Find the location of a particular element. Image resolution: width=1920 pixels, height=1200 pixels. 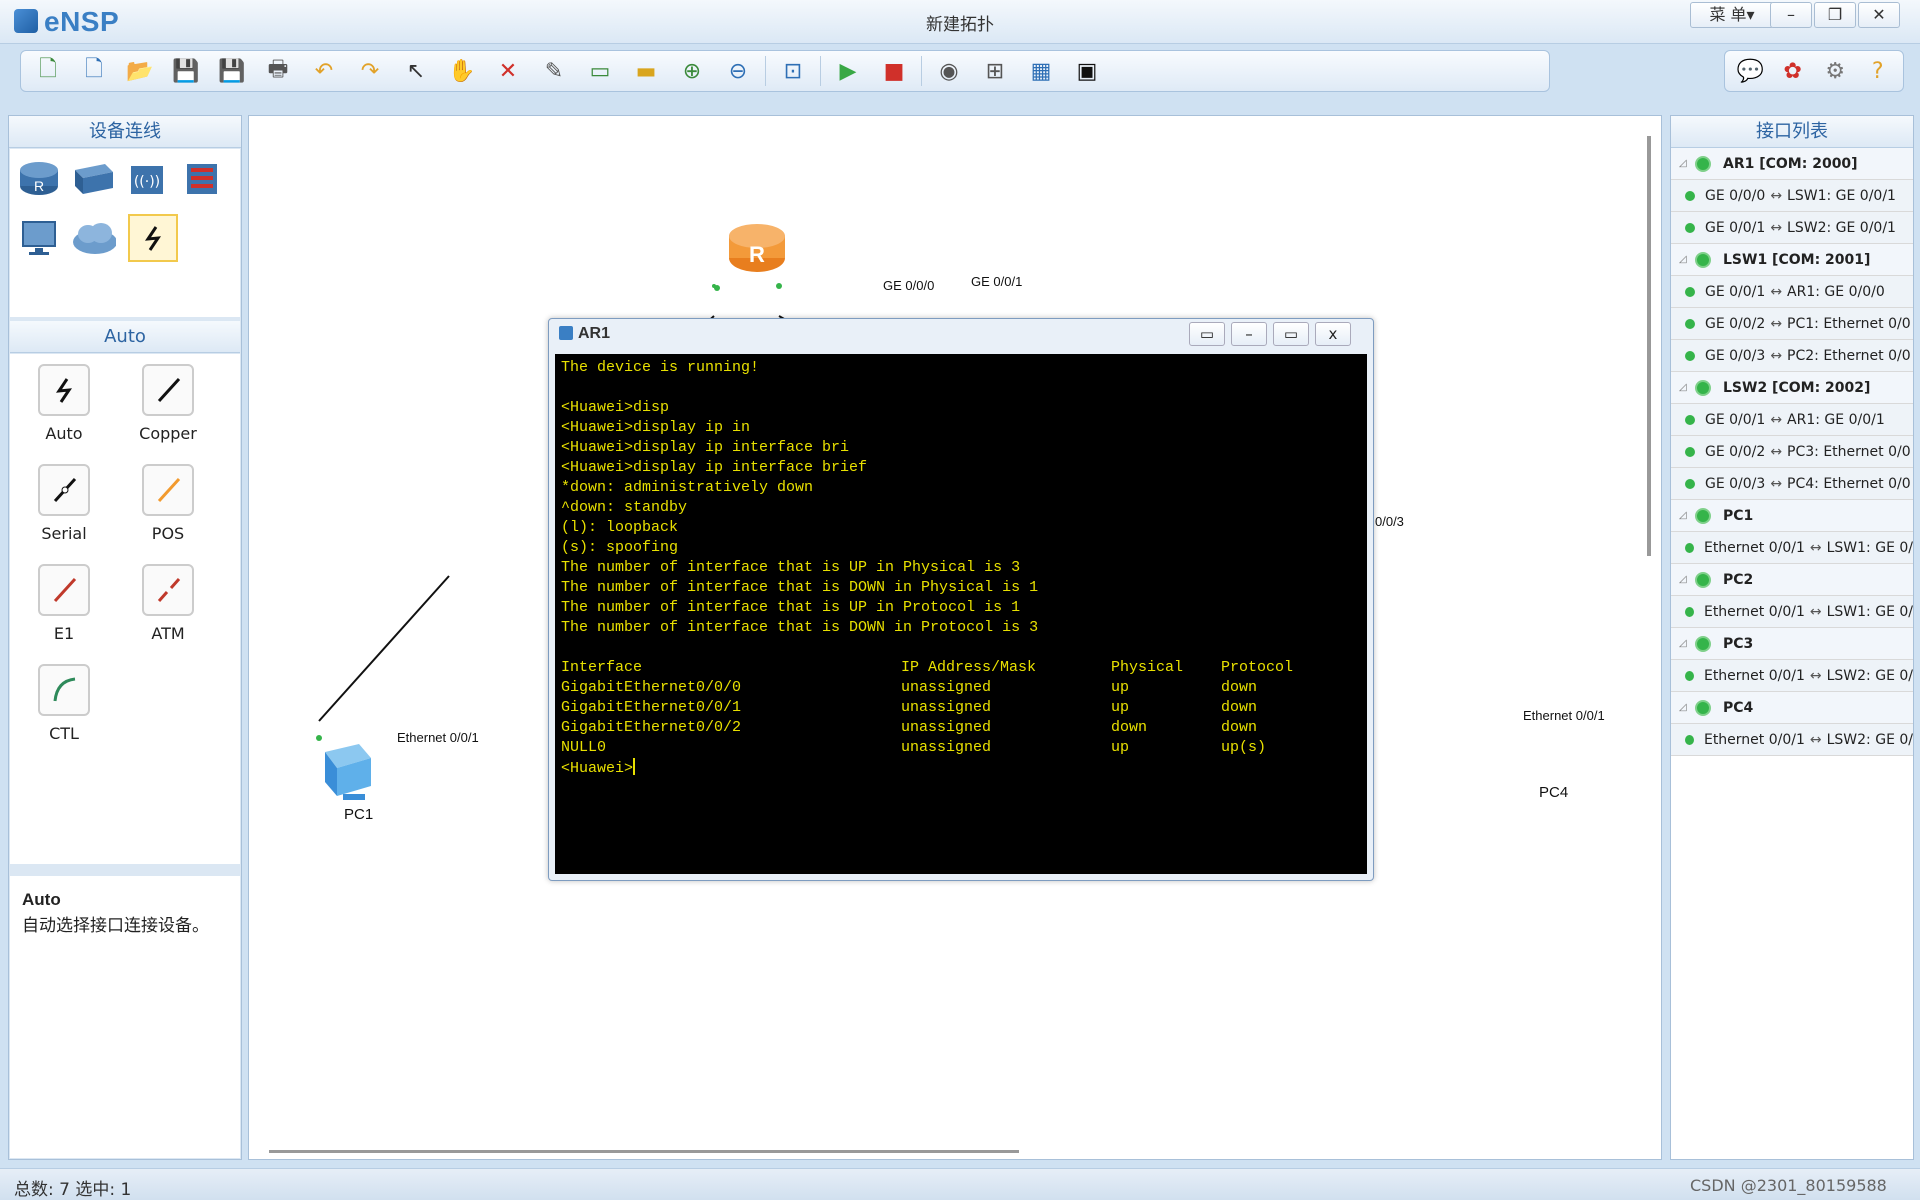

capture-button: ◉ is located at coordinates (949, 71).